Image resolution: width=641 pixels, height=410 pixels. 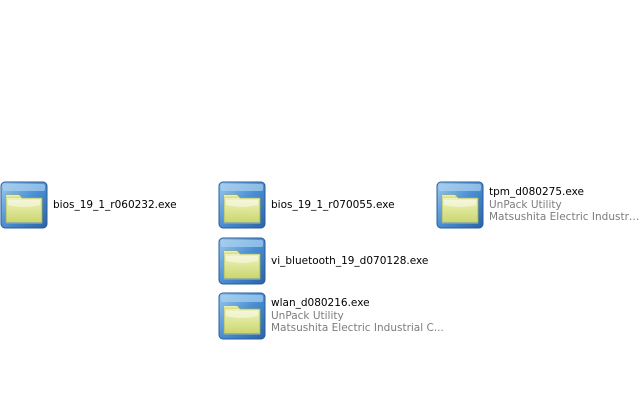 I want to click on file-item-text: vi_bluetooth_19_d070128.exe, so click(x=349, y=261).